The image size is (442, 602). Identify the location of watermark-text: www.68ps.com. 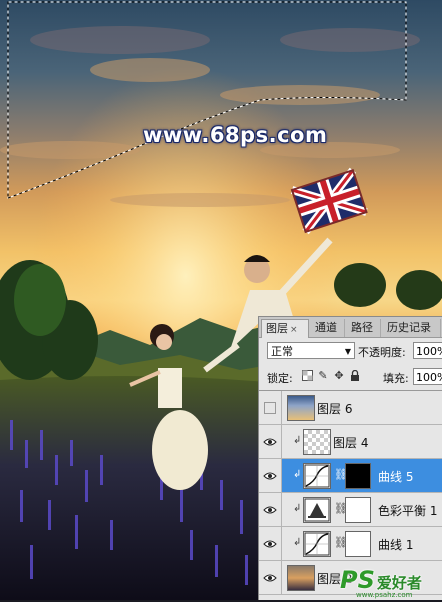
(235, 135).